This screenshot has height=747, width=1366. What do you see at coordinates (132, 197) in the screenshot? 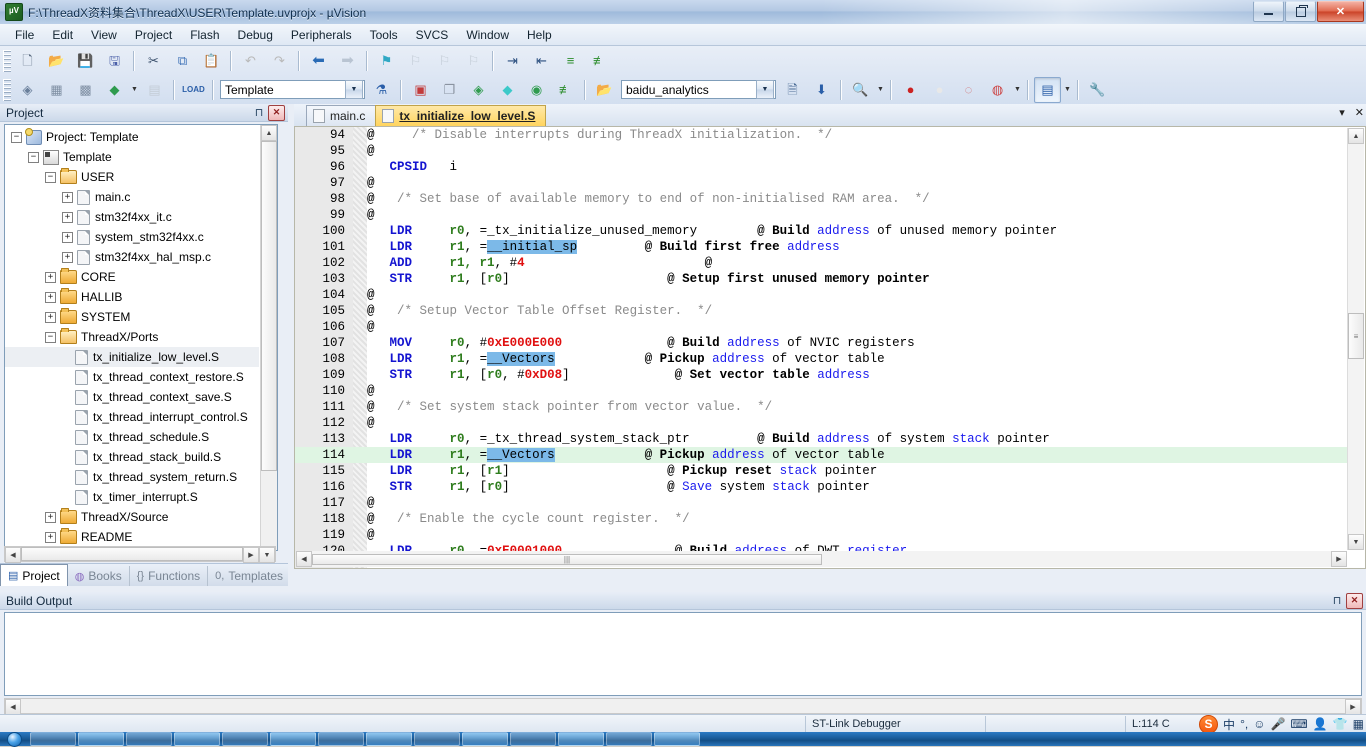
I see `tree-item: + main.c` at bounding box center [132, 197].